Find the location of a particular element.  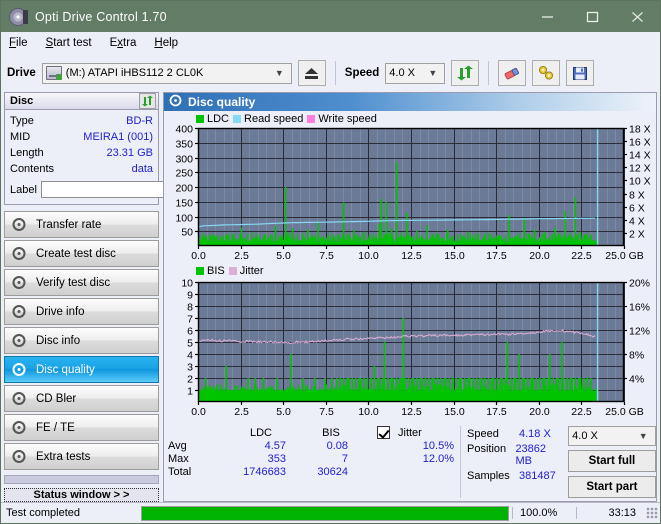

disc-row-value: data is located at coordinates (142, 169).